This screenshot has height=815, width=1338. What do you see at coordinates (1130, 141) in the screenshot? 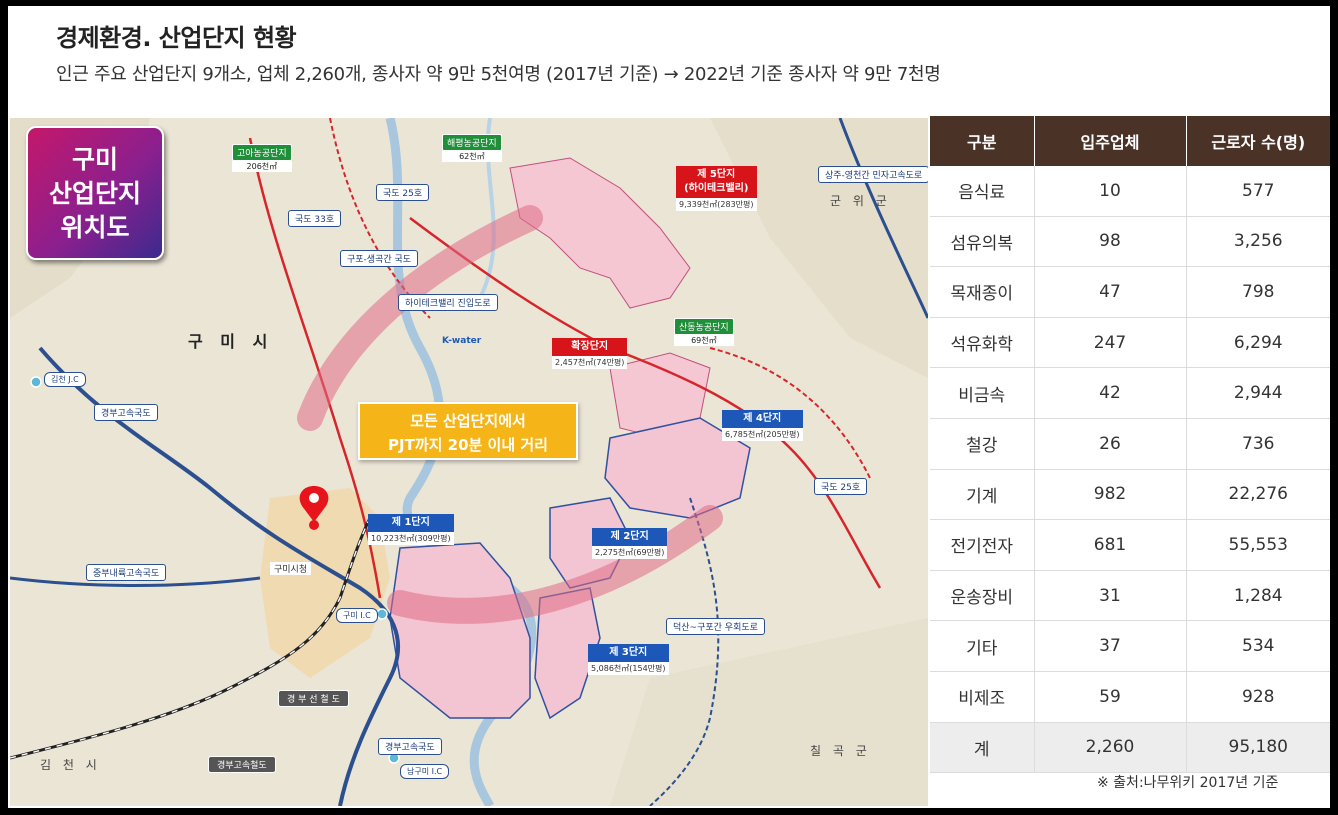
I see `table-header-row: 구분 입주업체 근로자 수(명)` at bounding box center [1130, 141].